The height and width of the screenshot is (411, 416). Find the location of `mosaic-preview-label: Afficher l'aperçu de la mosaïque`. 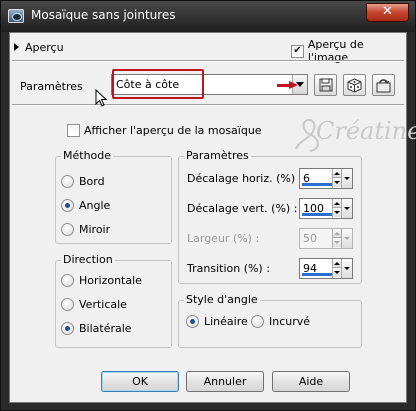

mosaic-preview-label: Afficher l'aperçu de la mosaïque is located at coordinates (173, 130).